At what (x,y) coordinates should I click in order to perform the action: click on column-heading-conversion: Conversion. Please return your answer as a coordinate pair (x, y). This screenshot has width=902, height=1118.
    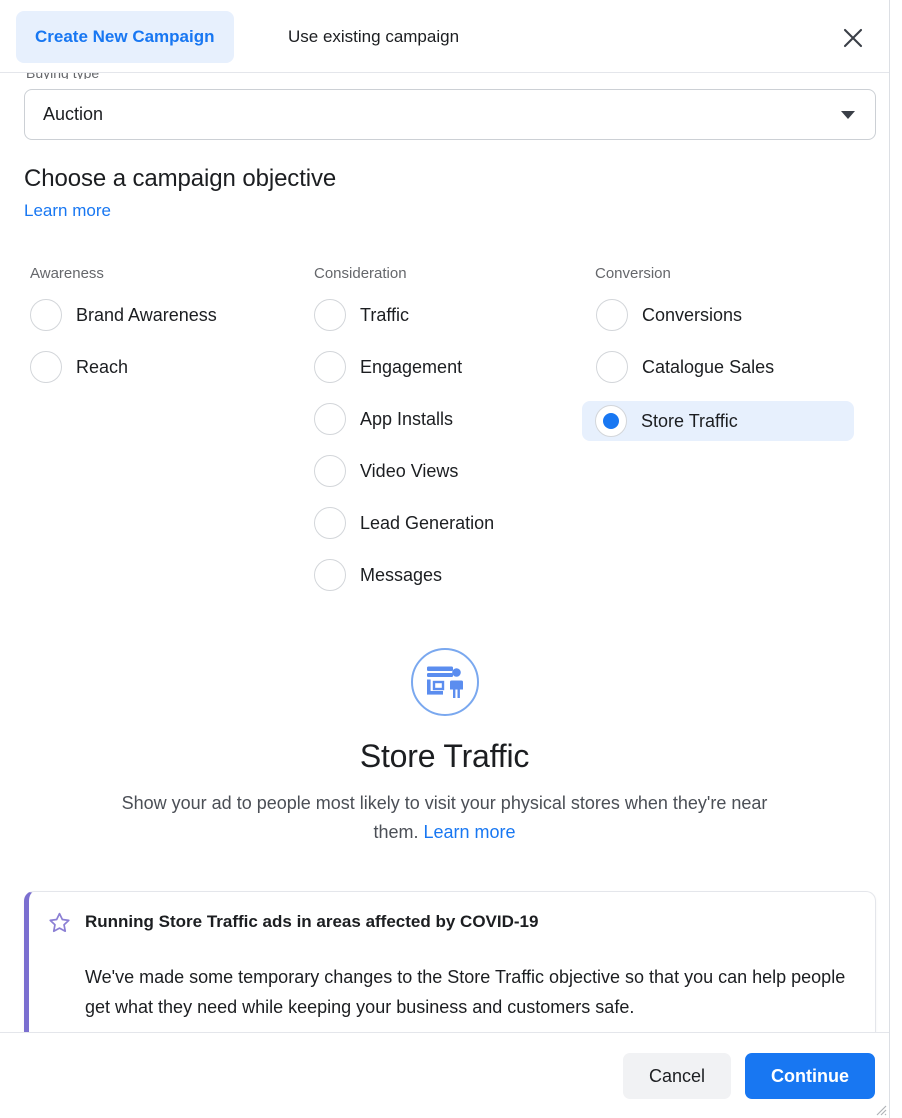
    Looking at the image, I should click on (633, 273).